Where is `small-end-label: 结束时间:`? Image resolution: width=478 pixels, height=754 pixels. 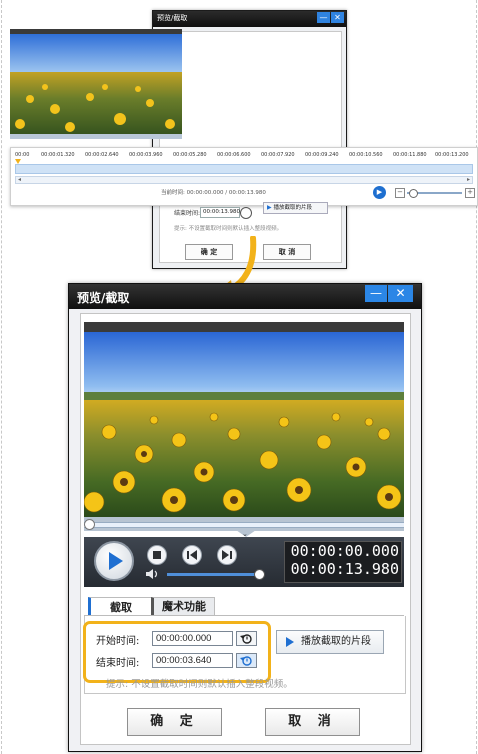
small-end-label: 结束时间: is located at coordinates (187, 213).